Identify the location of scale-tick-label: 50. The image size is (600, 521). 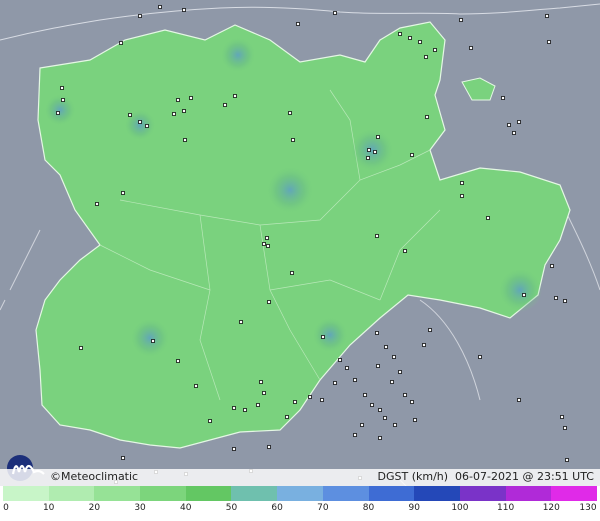
(231, 508).